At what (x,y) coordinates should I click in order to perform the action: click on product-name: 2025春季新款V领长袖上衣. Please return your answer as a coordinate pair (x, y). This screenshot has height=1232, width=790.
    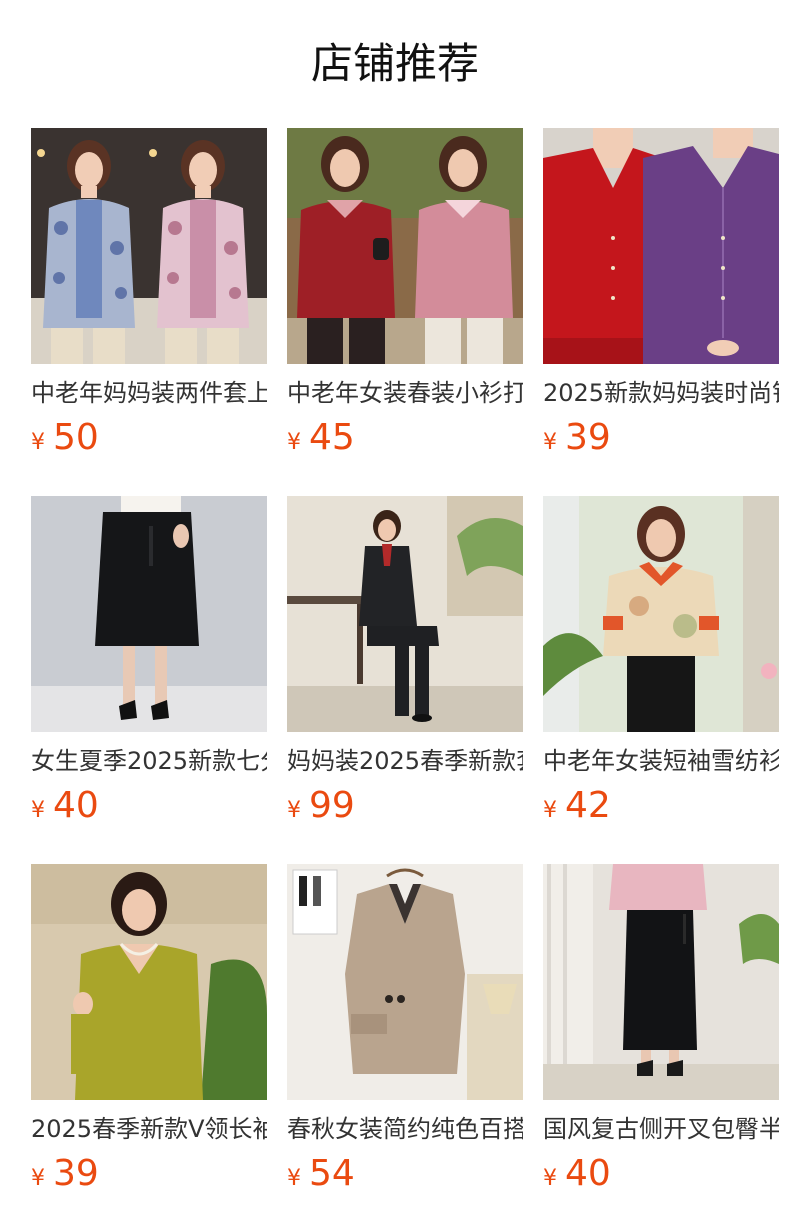
    Looking at the image, I should click on (149, 1129).